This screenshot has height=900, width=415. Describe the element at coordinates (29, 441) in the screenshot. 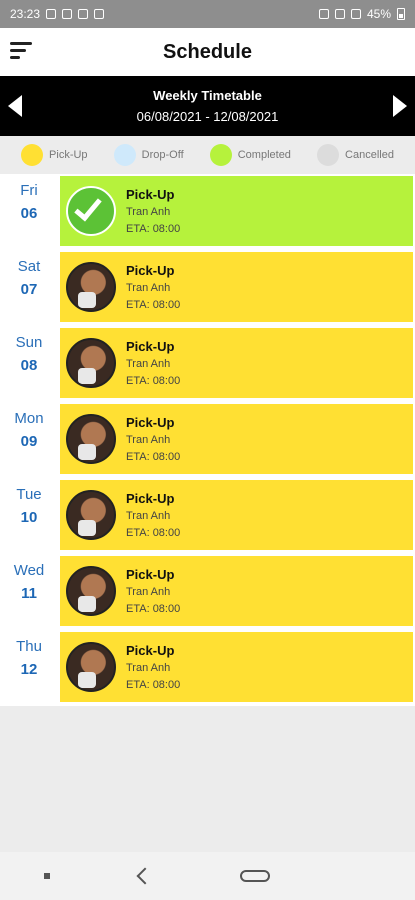

I see `day-number: 09` at that location.